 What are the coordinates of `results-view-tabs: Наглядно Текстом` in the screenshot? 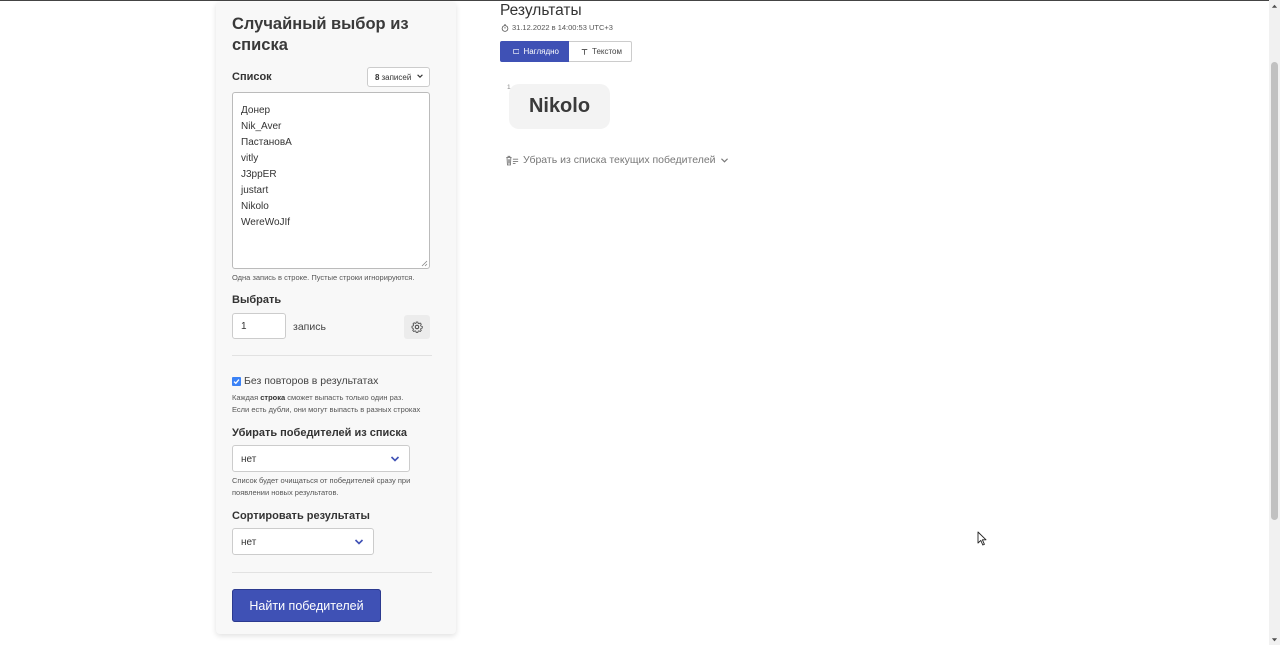 It's located at (566, 51).